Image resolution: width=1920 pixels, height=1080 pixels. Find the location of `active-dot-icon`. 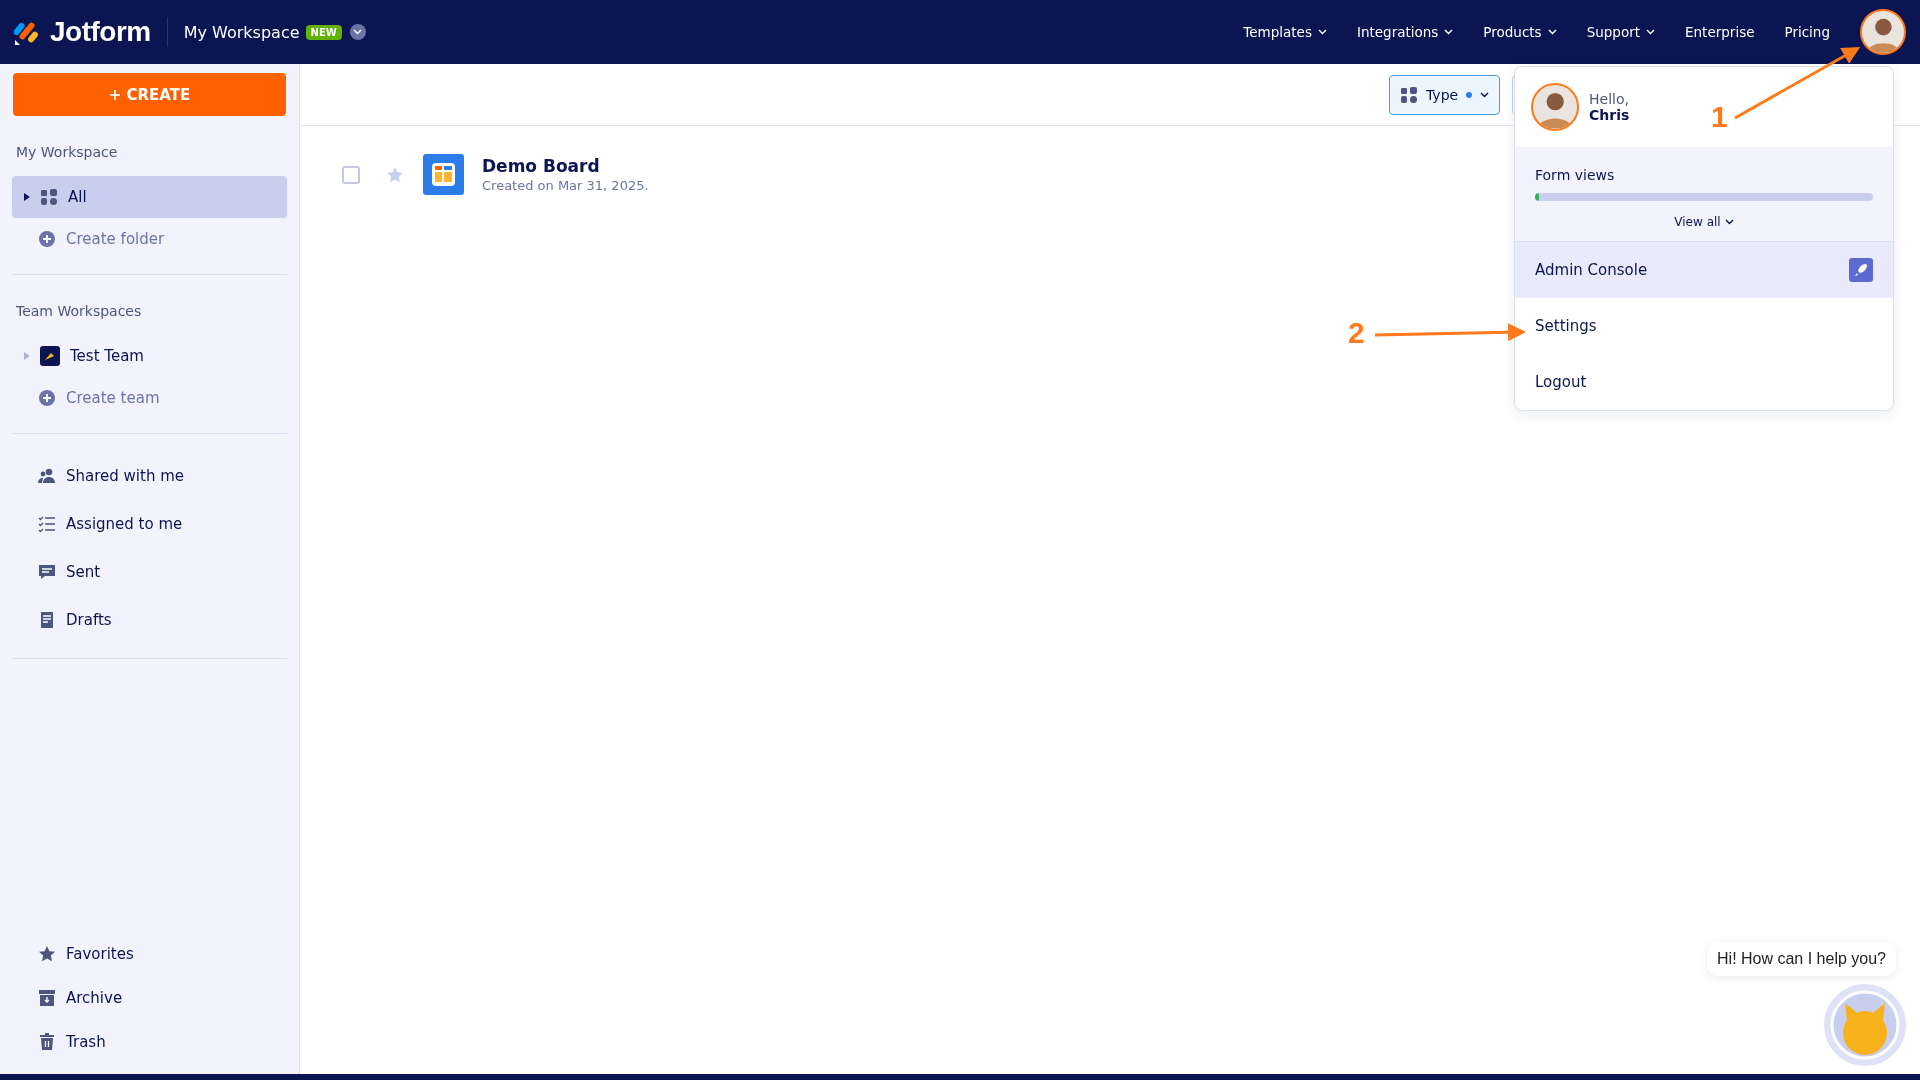

active-dot-icon is located at coordinates (1469, 94).